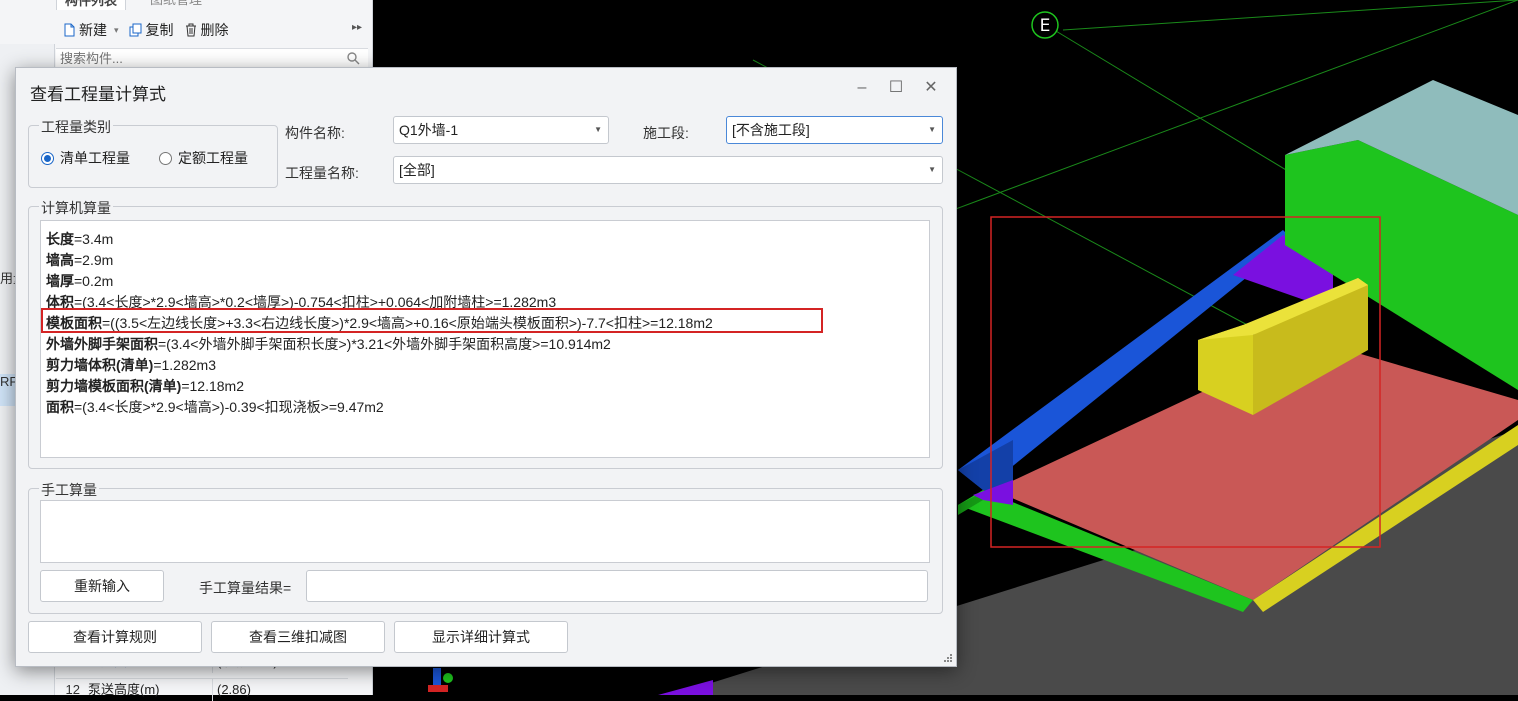 The height and width of the screenshot is (701, 1518). What do you see at coordinates (440, 680) in the screenshot?
I see `axis-gizmo-icon` at bounding box center [440, 680].